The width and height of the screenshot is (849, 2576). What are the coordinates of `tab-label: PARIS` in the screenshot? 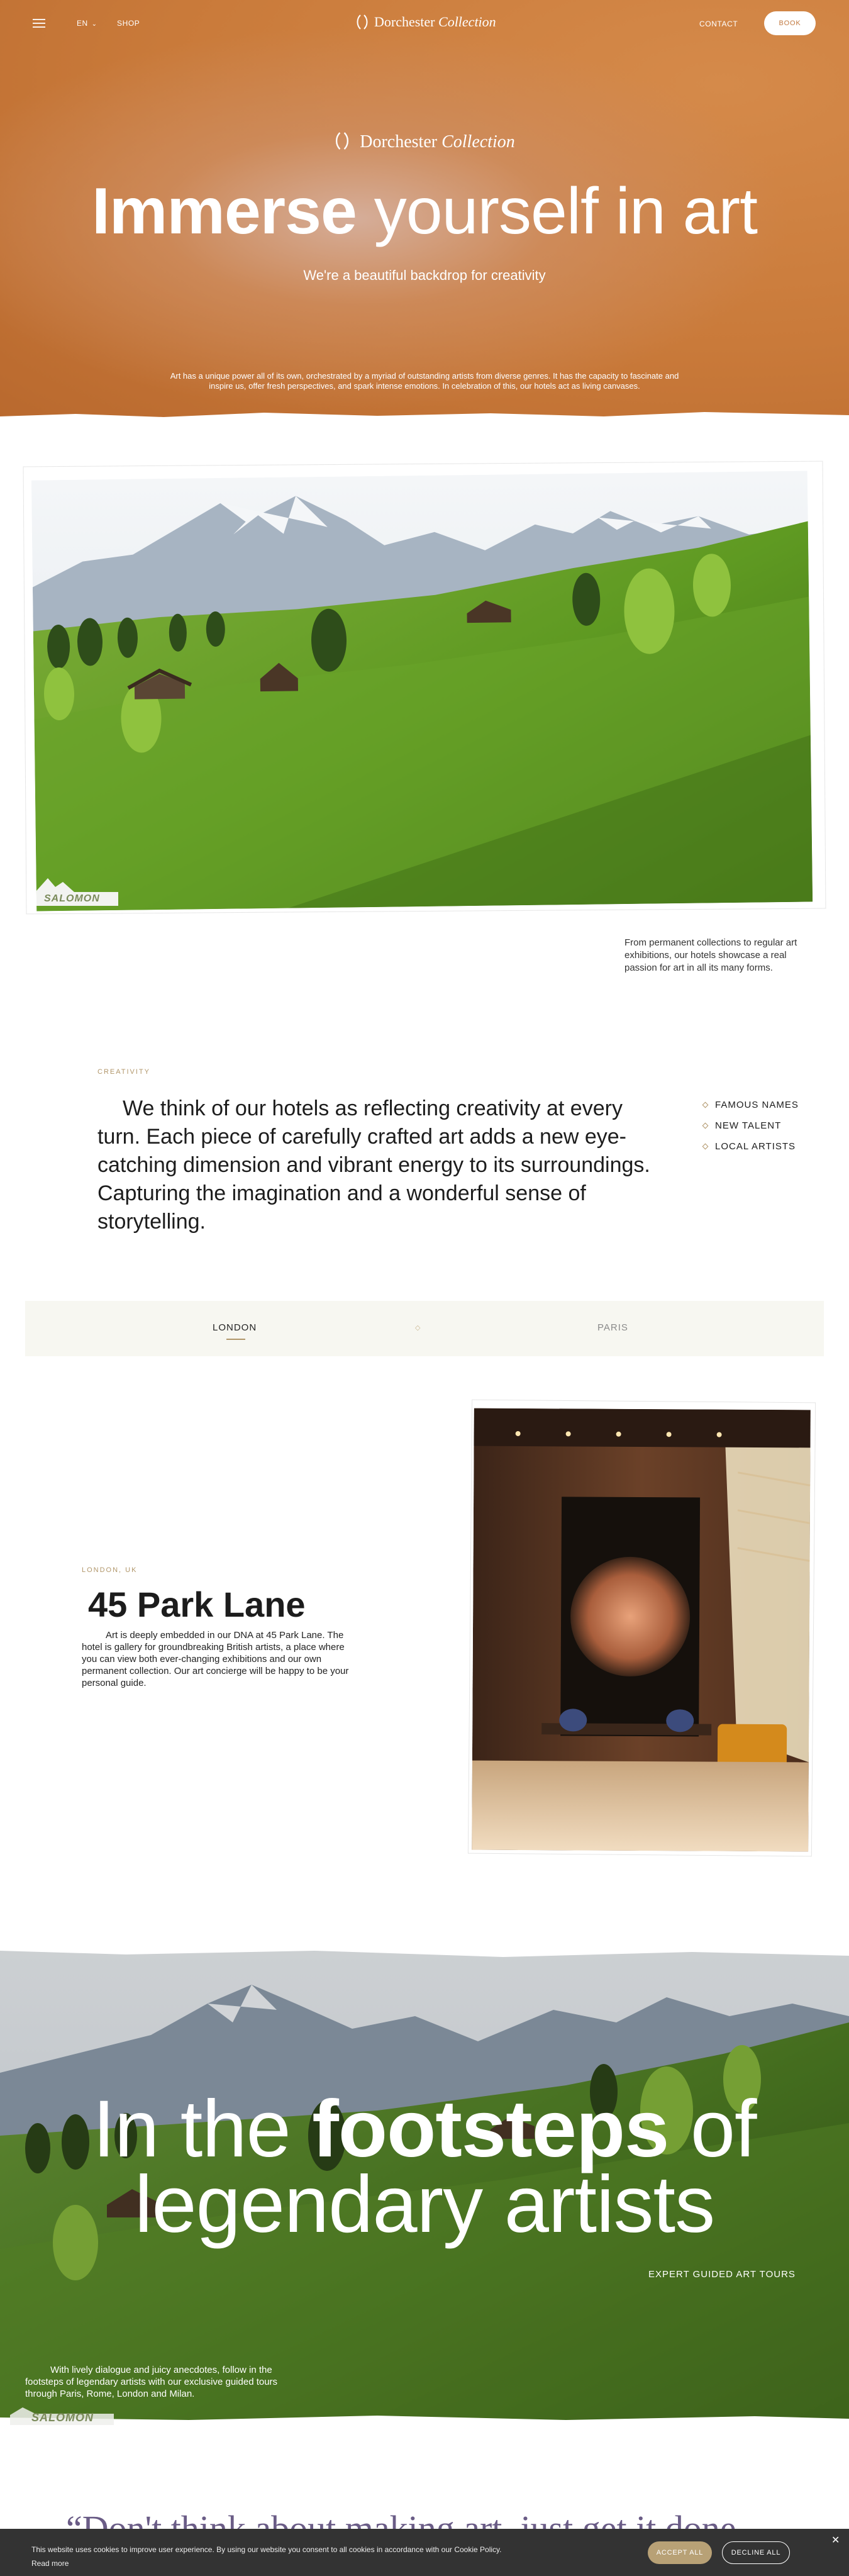 It's located at (613, 1327).